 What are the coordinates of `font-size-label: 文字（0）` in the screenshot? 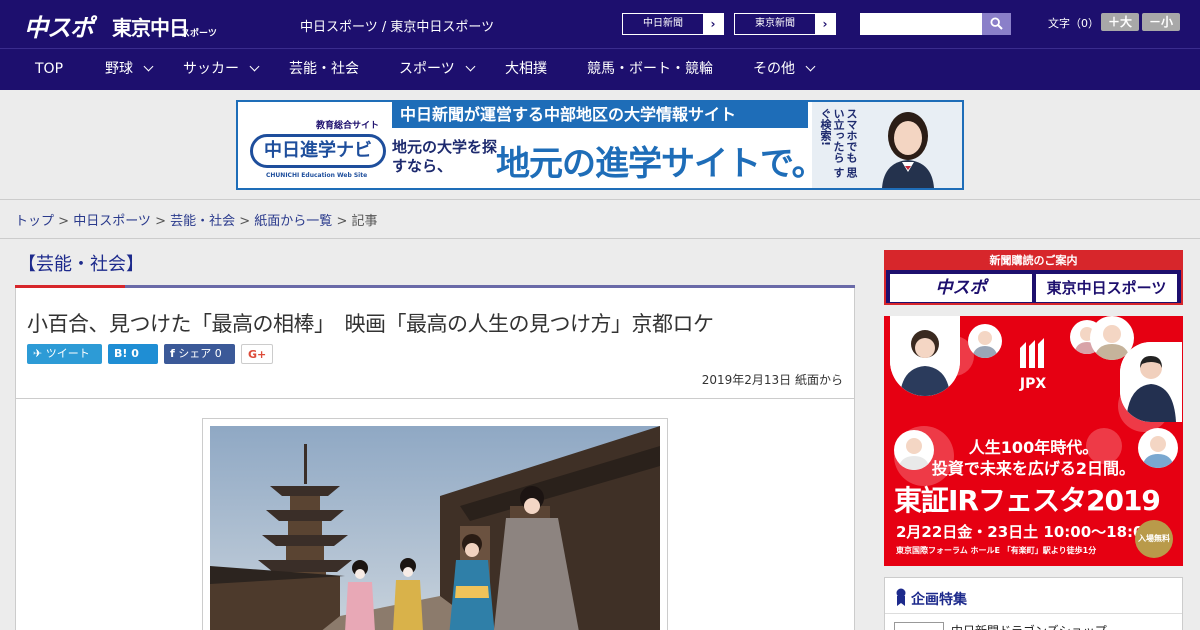 It's located at (1073, 23).